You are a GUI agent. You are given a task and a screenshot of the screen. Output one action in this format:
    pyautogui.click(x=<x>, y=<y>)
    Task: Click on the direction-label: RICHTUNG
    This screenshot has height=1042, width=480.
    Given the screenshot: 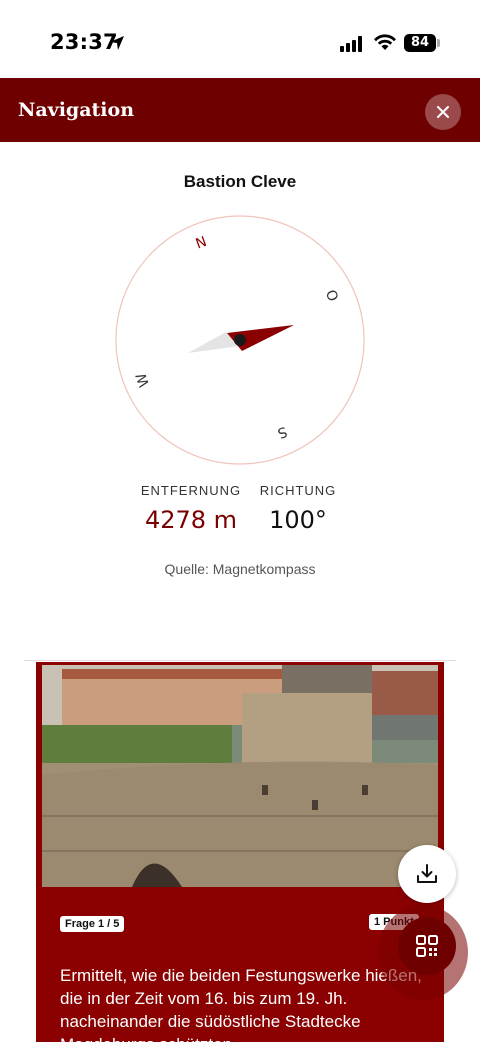 What is the action you would take?
    pyautogui.click(x=298, y=490)
    